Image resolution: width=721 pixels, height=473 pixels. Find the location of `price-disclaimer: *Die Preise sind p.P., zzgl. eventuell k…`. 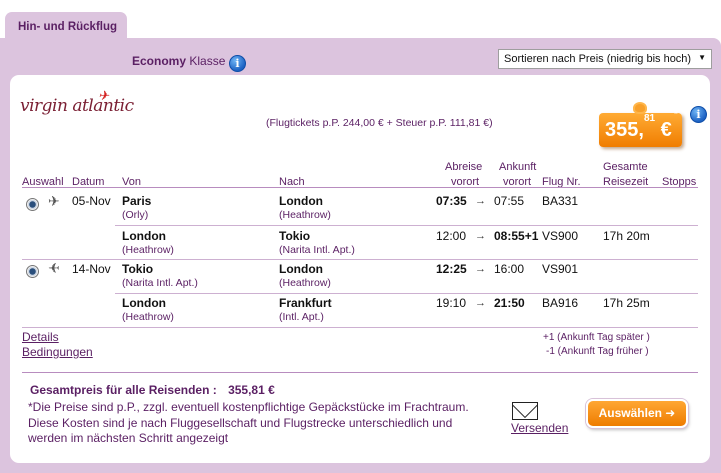

price-disclaimer: *Die Preise sind p.P., zzgl. eventuell k… is located at coordinates (258, 423).